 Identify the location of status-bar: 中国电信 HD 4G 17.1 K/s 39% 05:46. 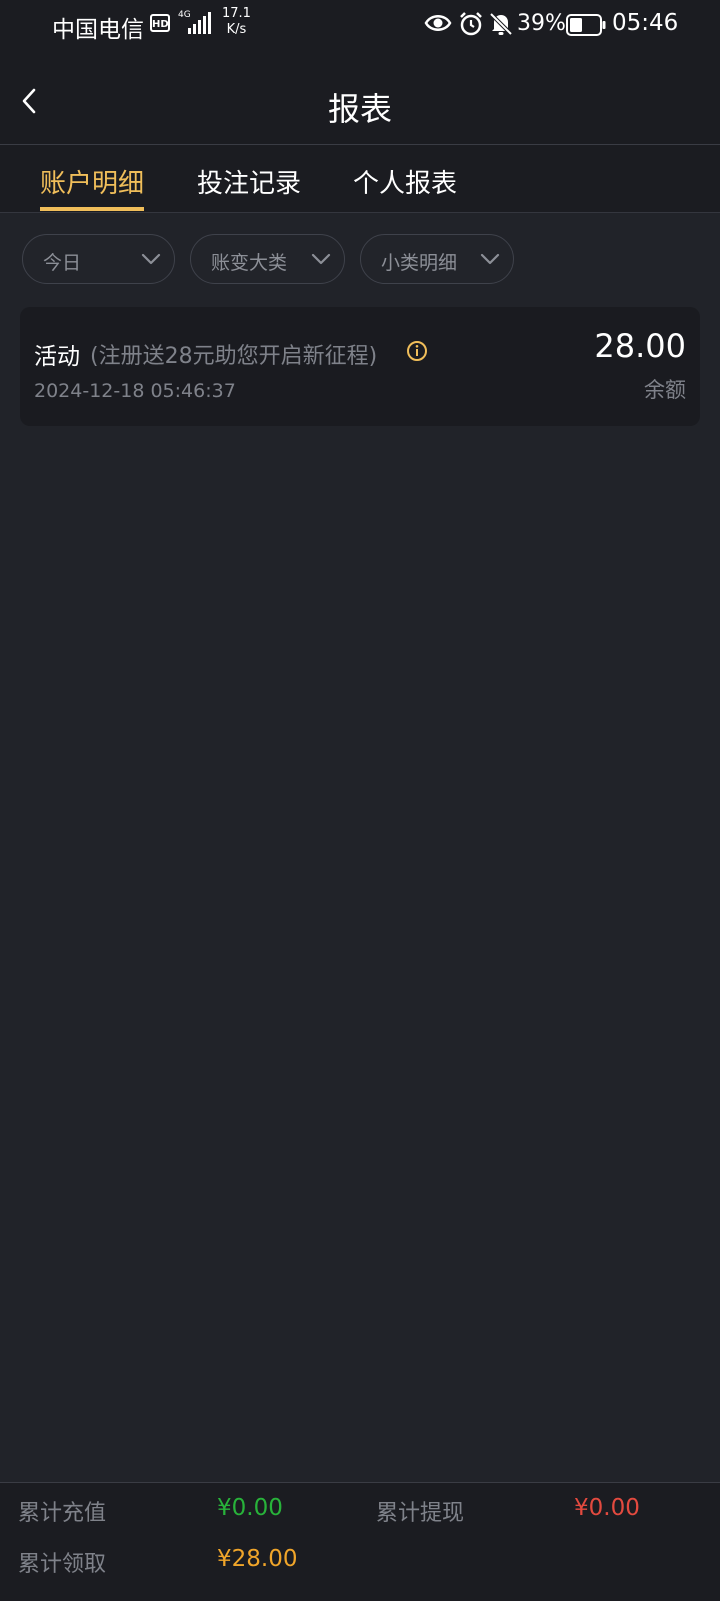
(360, 26).